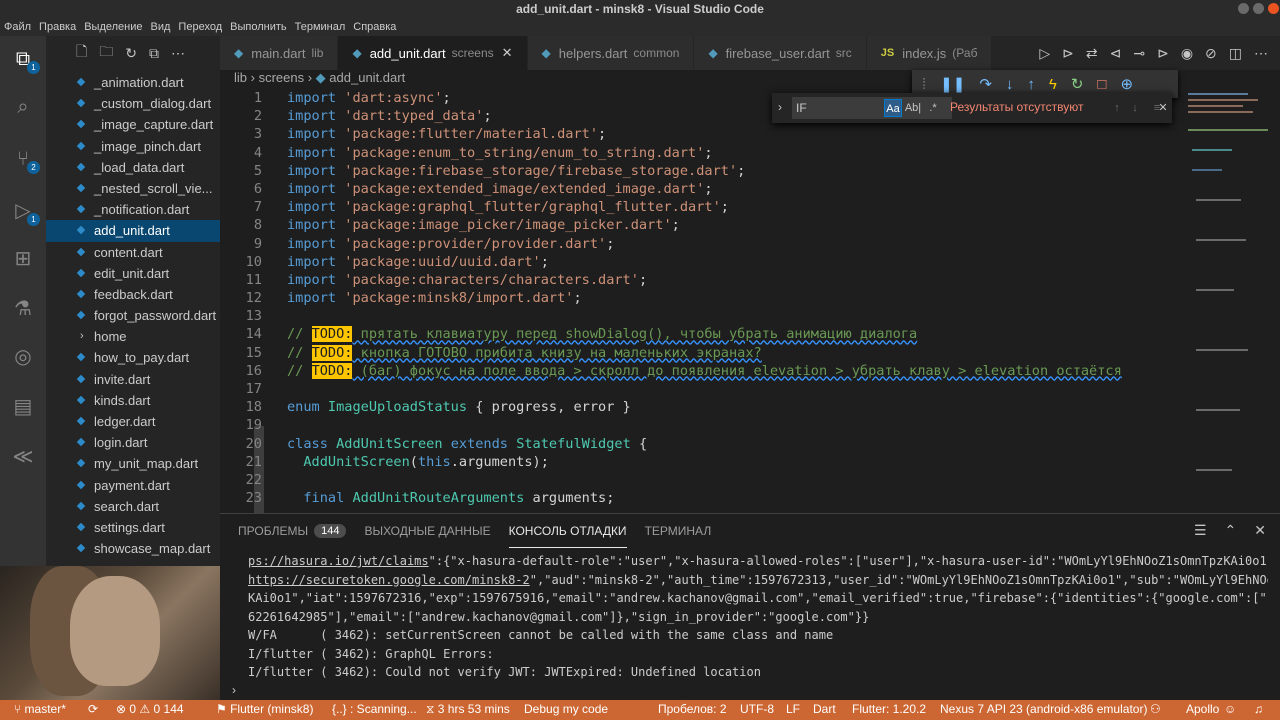 This screenshot has height=720, width=1280. Describe the element at coordinates (279, 53) in the screenshot. I see `tab-main-dart: ◆ main.dart lib` at that location.